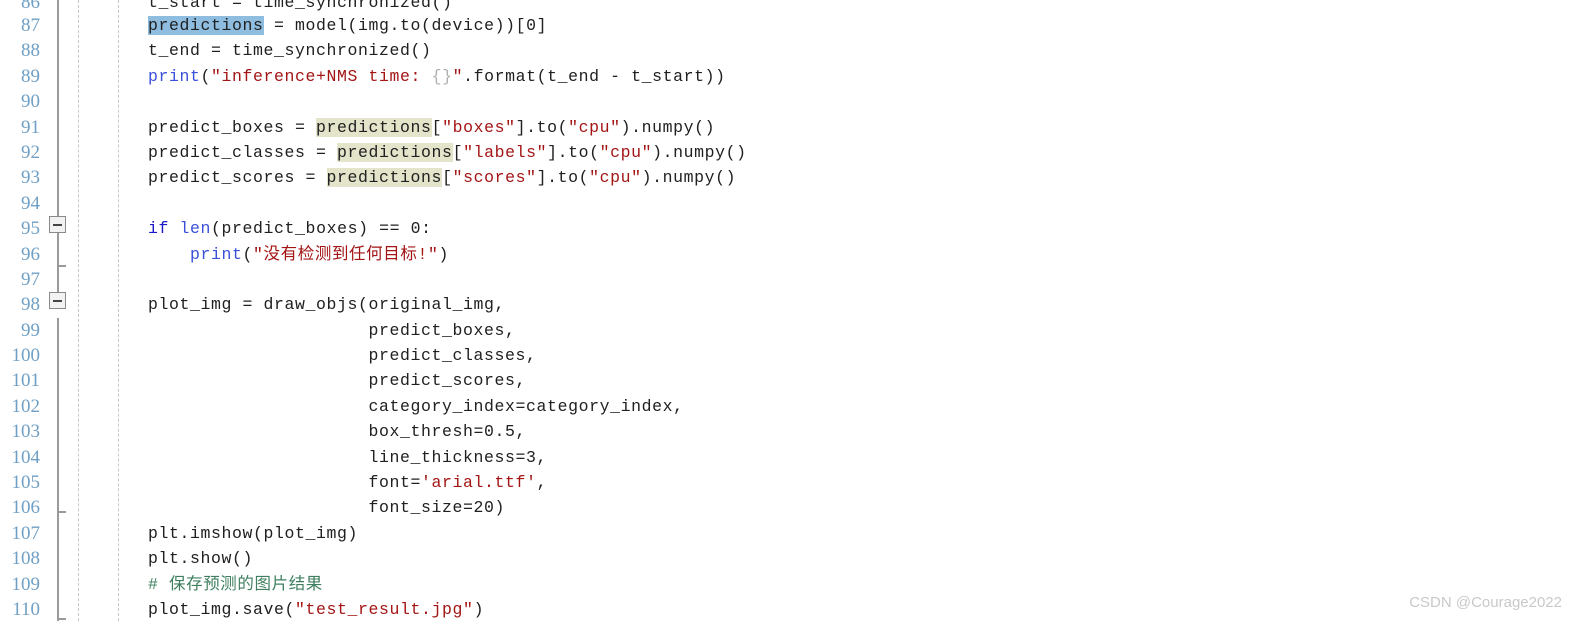 This screenshot has height=621, width=1576. What do you see at coordinates (862, 304) in the screenshot?
I see `code-line-98: plot_img = draw_objs(original_img,` at bounding box center [862, 304].